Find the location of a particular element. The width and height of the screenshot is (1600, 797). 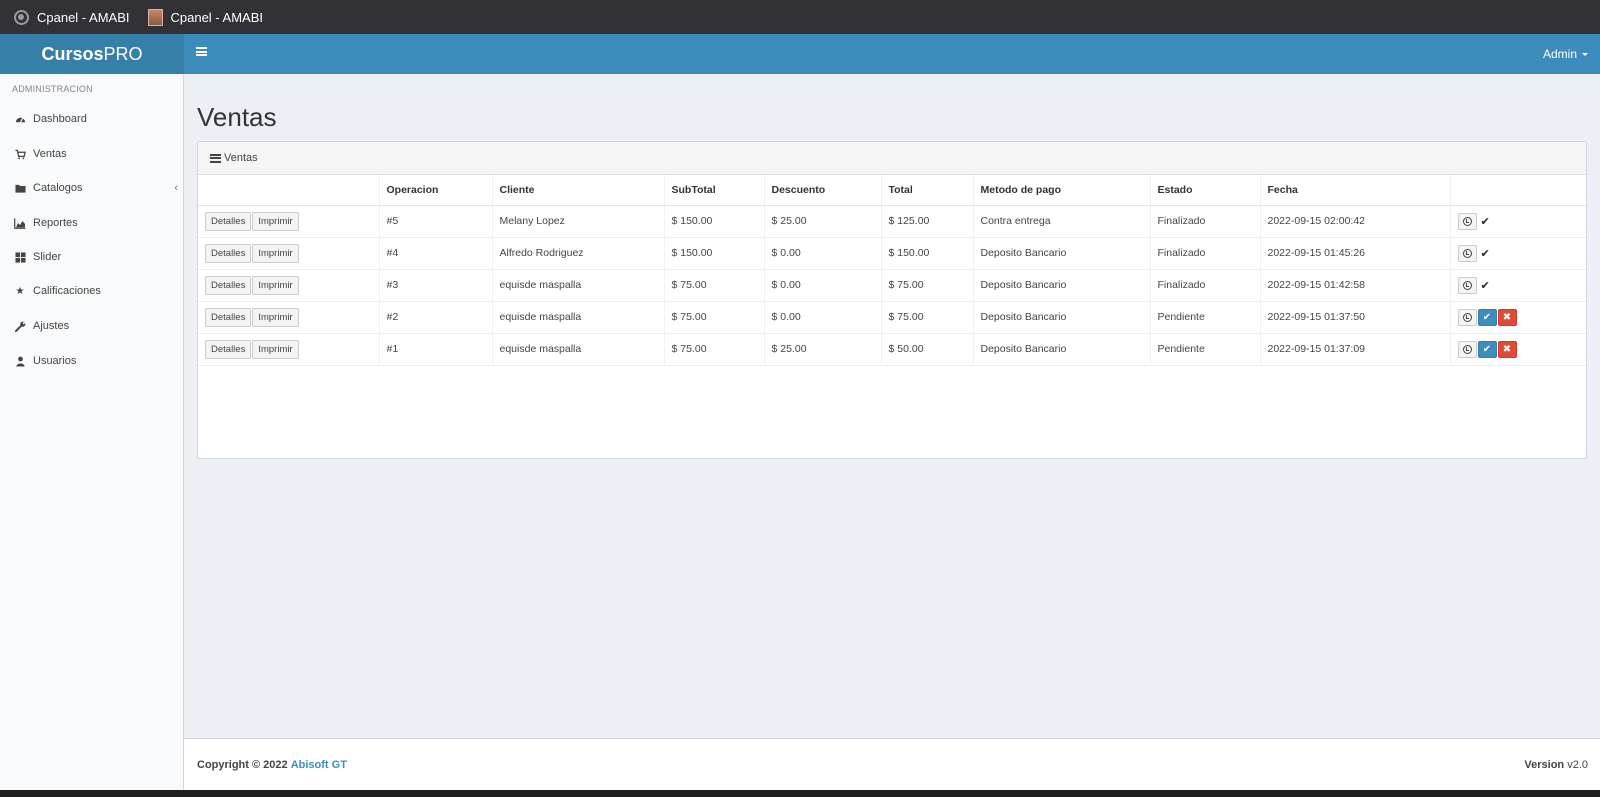

sidebar-item-usuarios: Usuarios is located at coordinates (92, 361).